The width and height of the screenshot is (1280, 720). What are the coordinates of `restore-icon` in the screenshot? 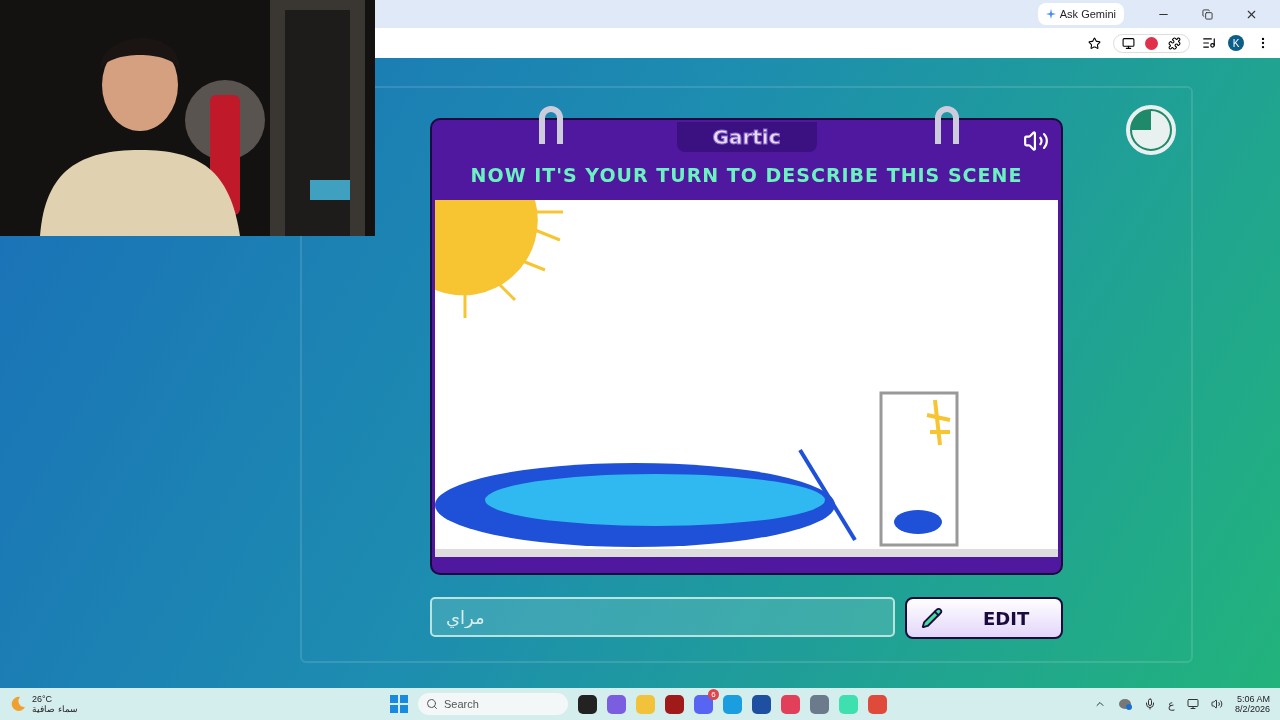 It's located at (1207, 14).